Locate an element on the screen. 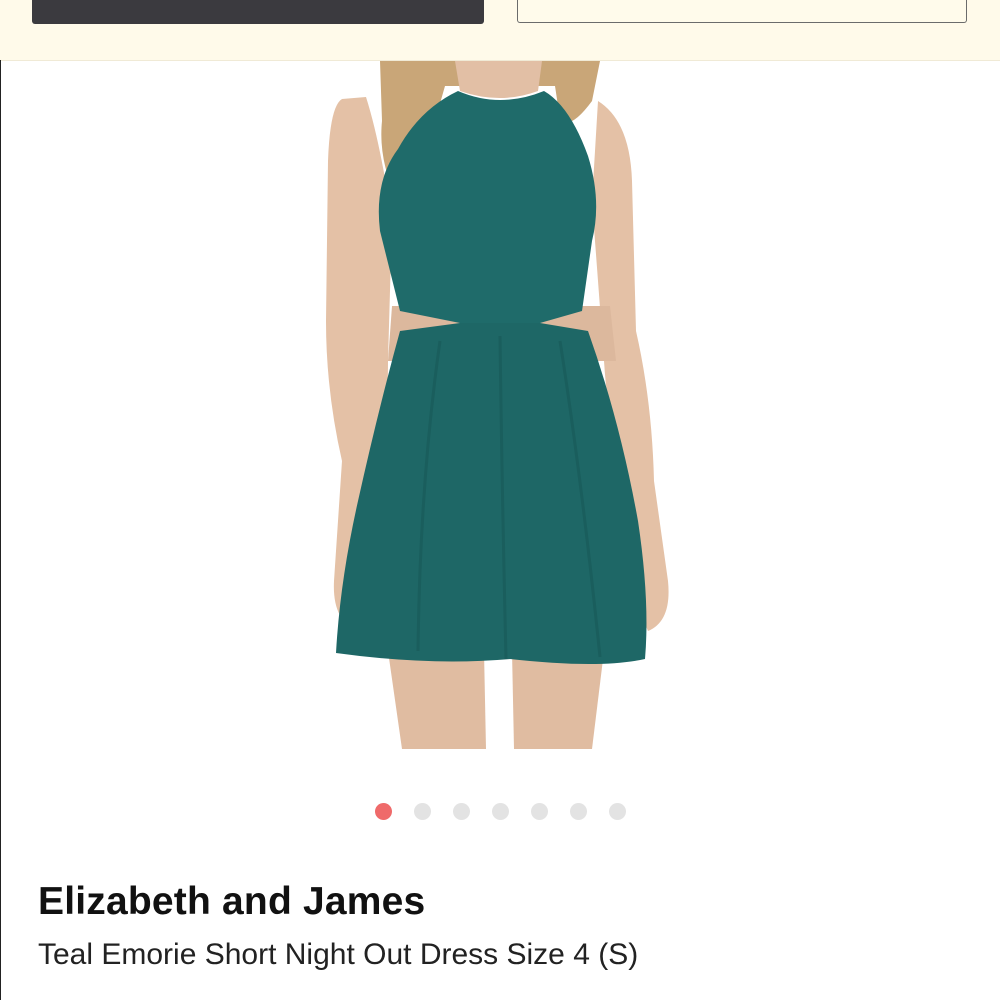 This screenshot has width=1000, height=1000. left-leg-shape is located at coordinates (437, 700).